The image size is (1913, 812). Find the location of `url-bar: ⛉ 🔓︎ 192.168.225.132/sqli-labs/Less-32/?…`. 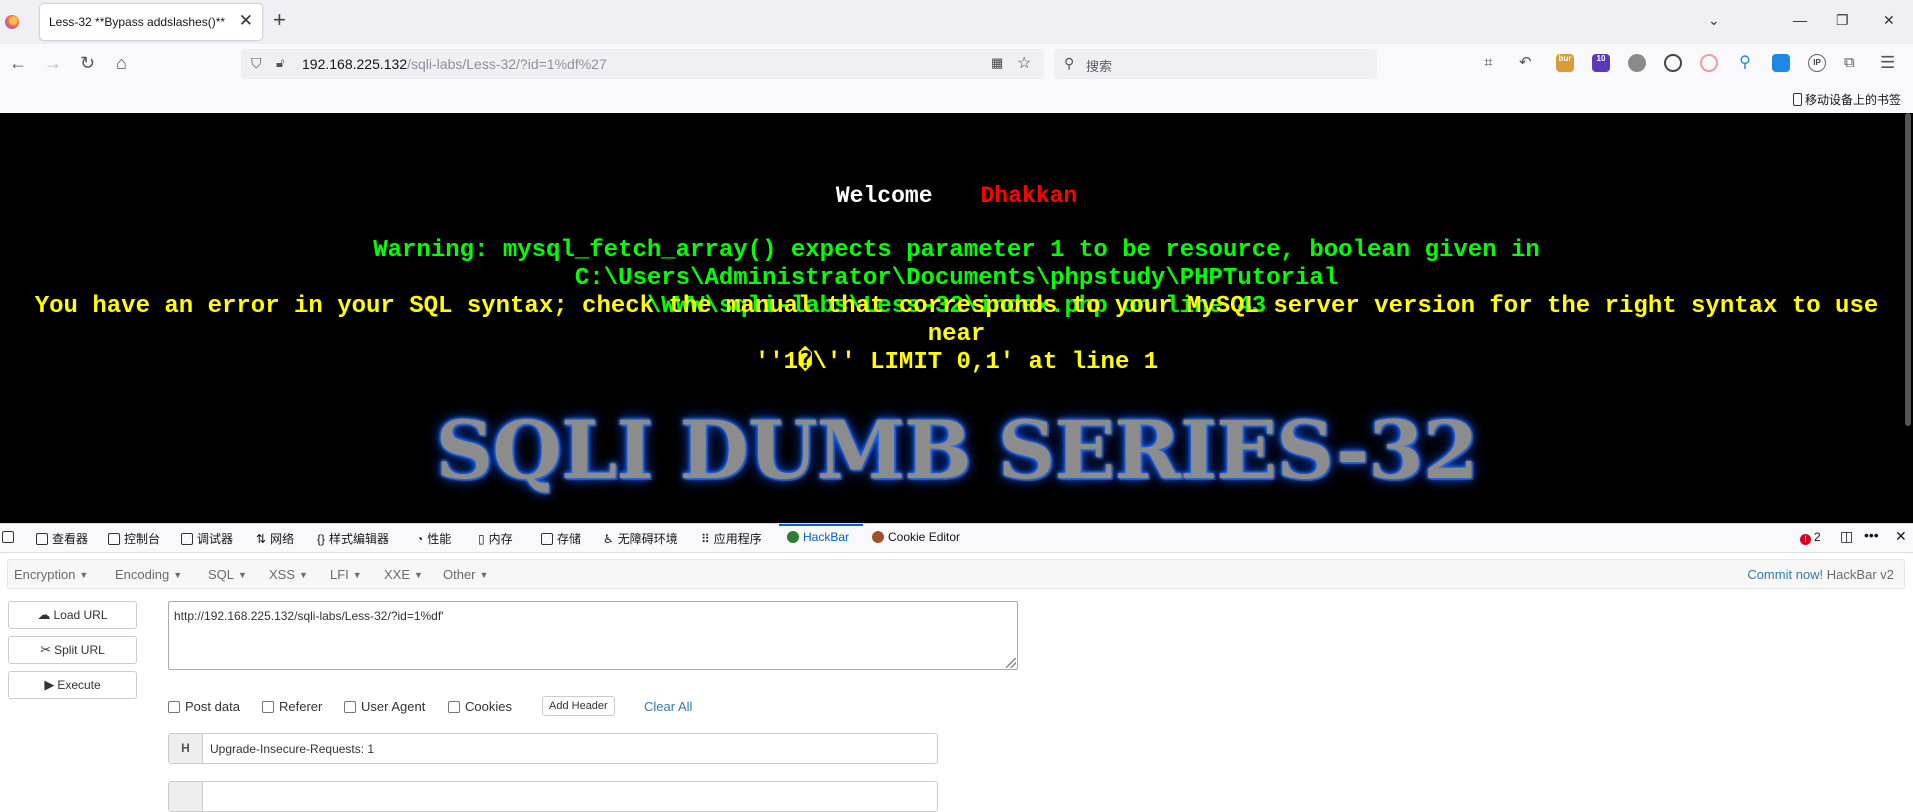

url-bar: ⛉ 🔓︎ 192.168.225.132/sqli-labs/Less-32/?… is located at coordinates (642, 64).